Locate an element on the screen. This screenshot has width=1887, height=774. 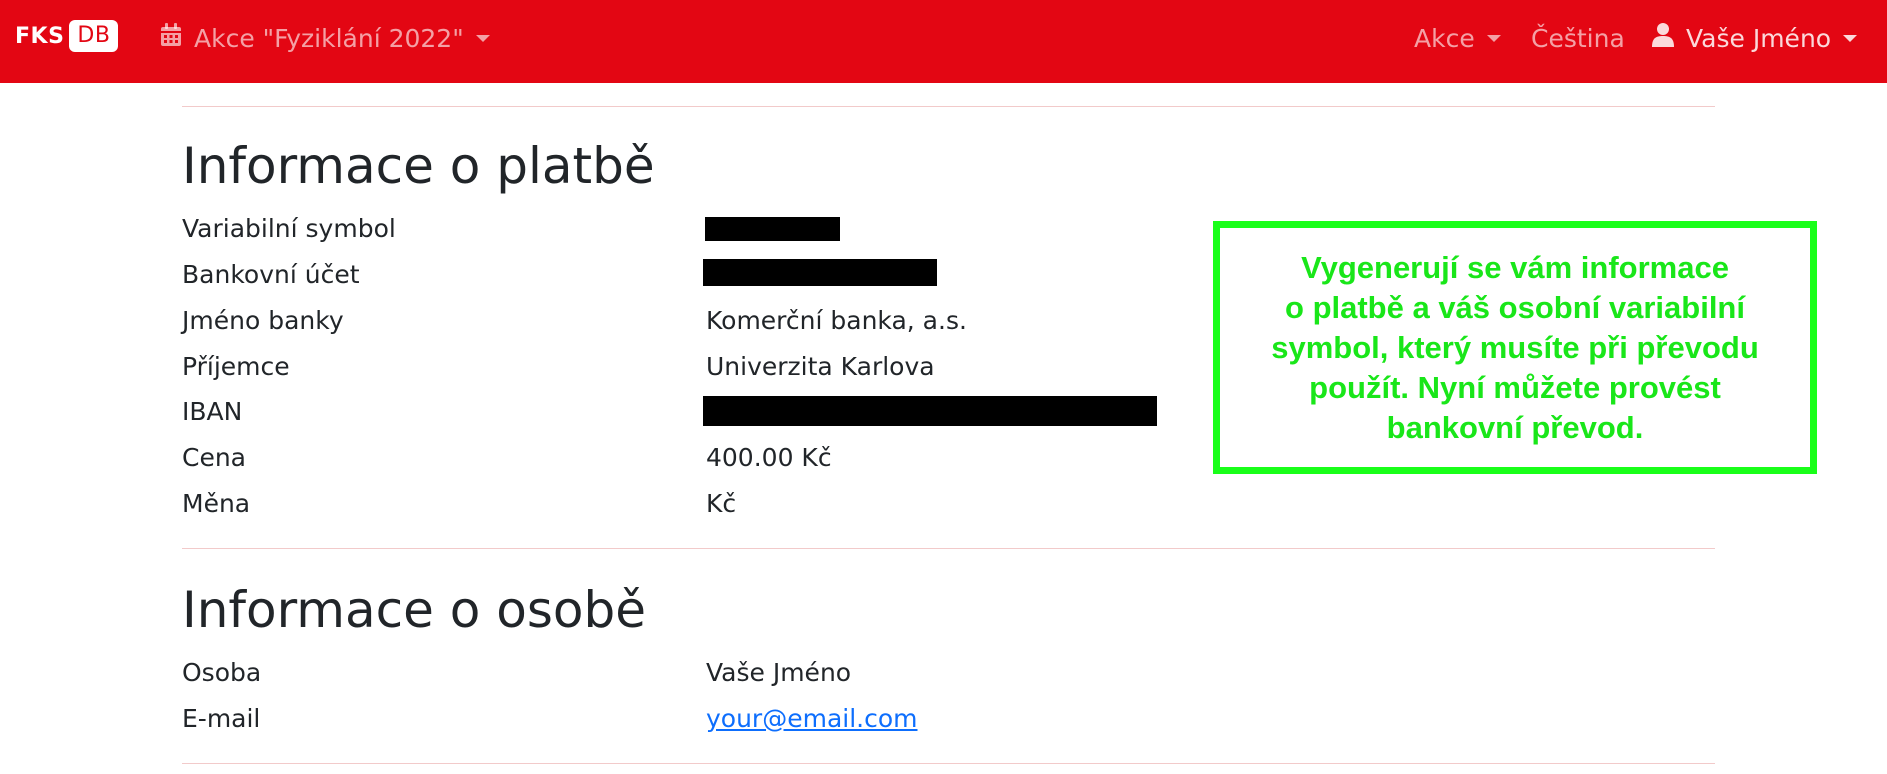
brand-main: FKS is located at coordinates (40, 36).